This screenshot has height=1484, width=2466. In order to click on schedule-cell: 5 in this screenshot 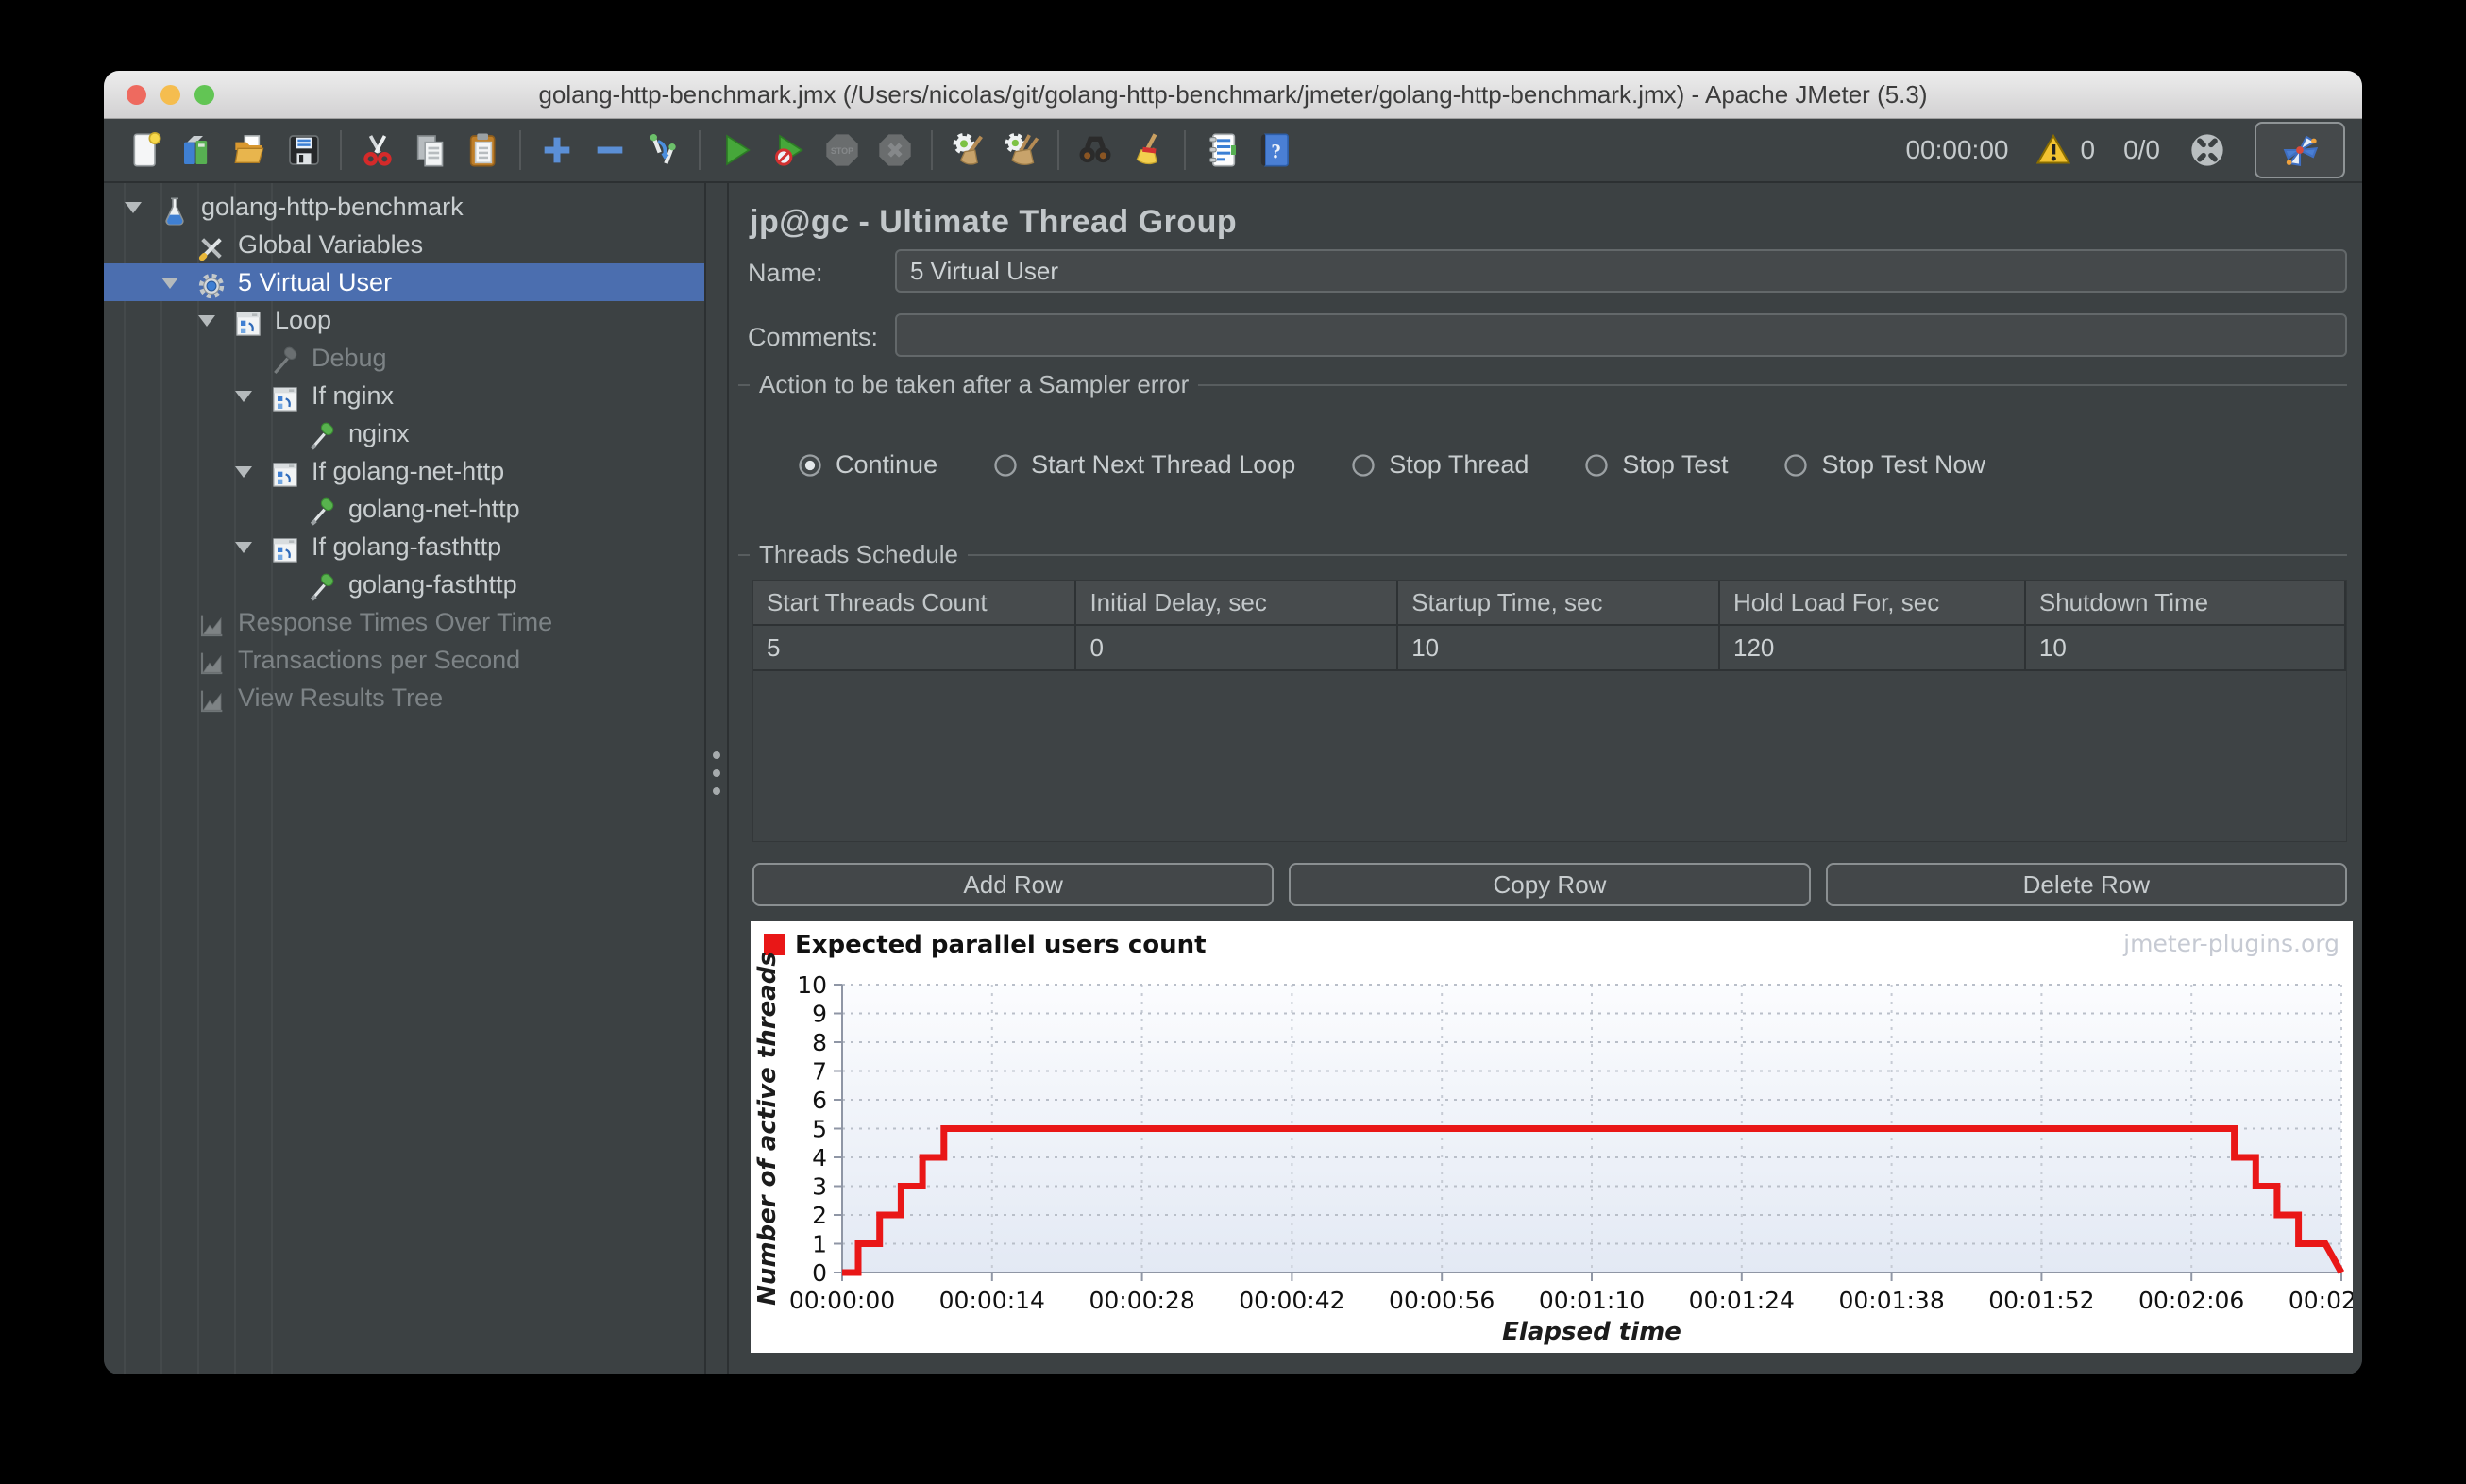, I will do `click(915, 647)`.